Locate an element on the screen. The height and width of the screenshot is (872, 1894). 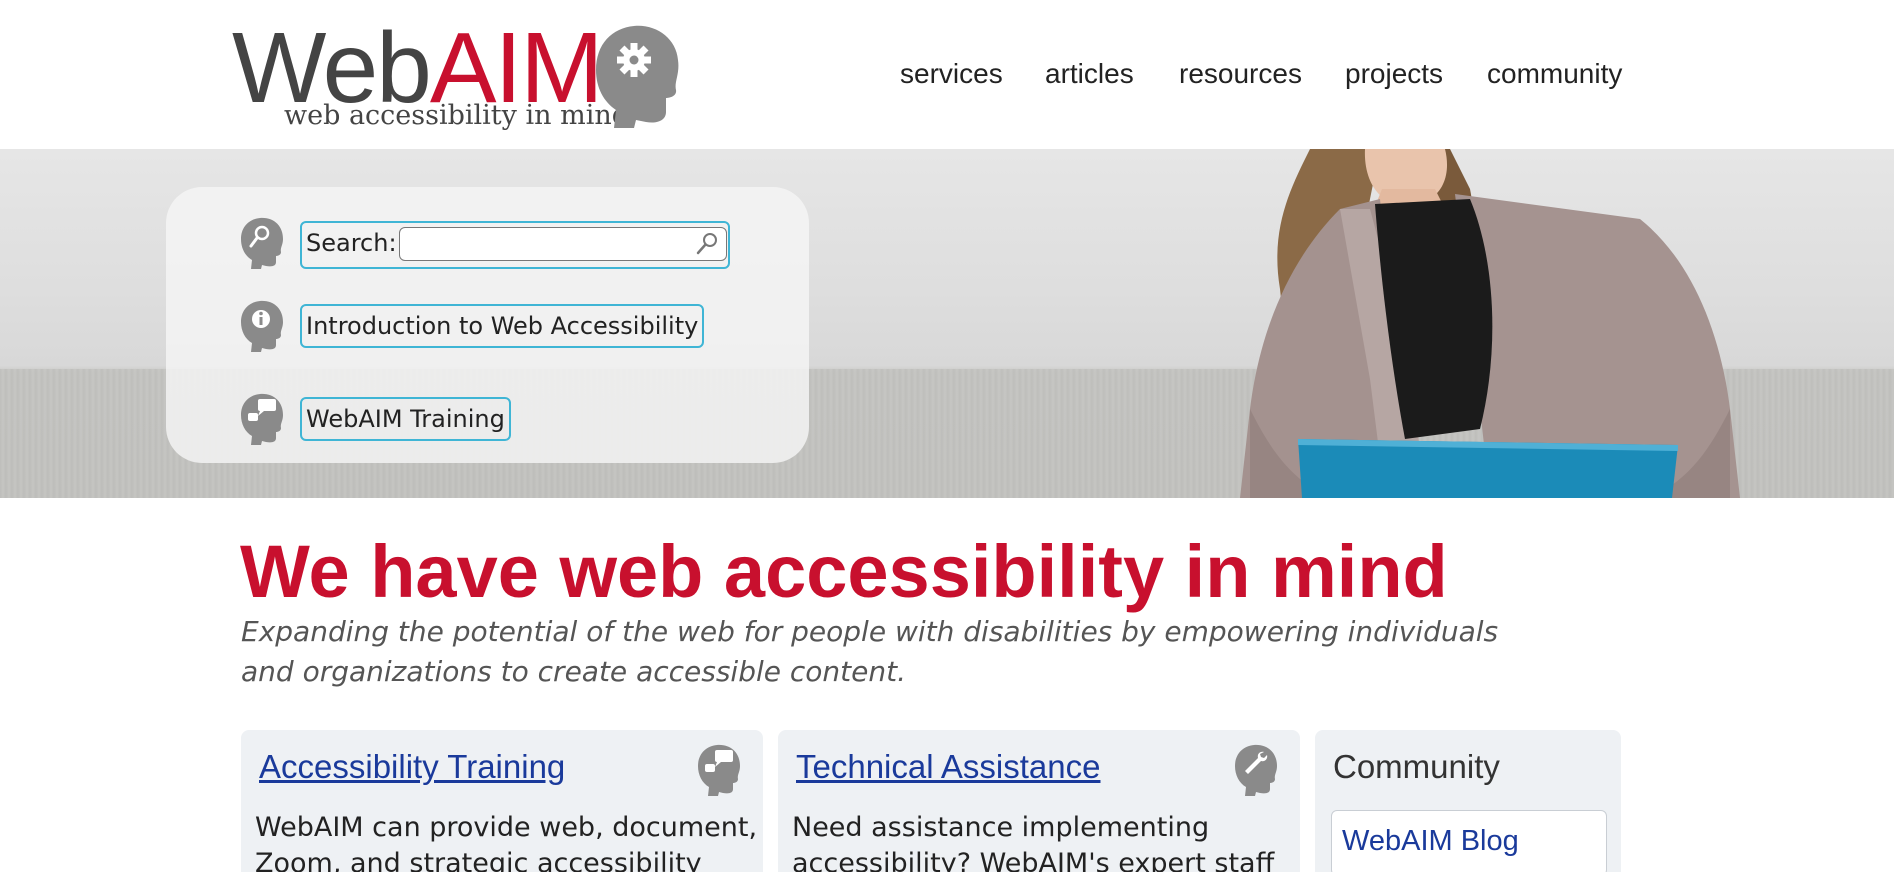
card-community: Community WebAIM Blog is located at coordinates (1468, 801).